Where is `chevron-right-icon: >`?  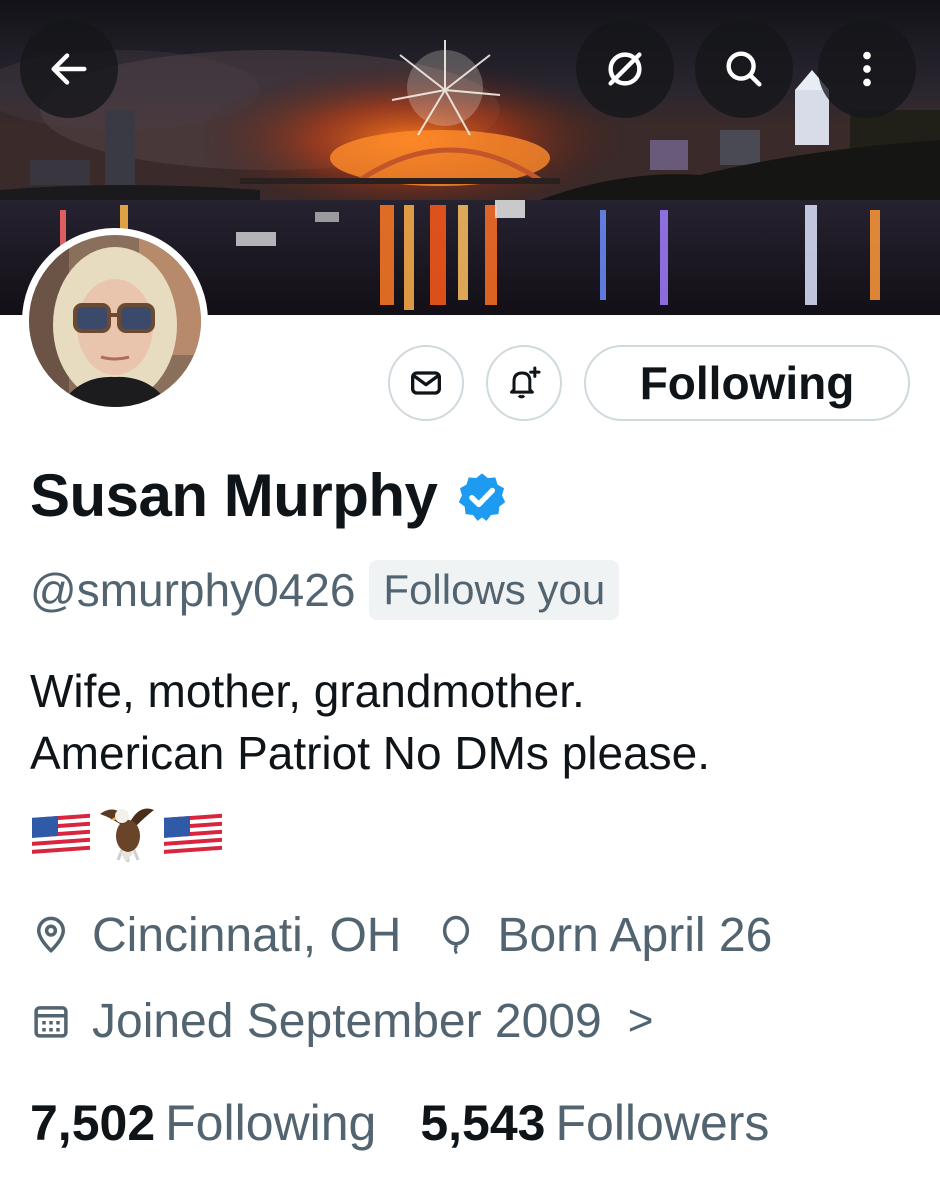
chevron-right-icon: > is located at coordinates (640, 1020).